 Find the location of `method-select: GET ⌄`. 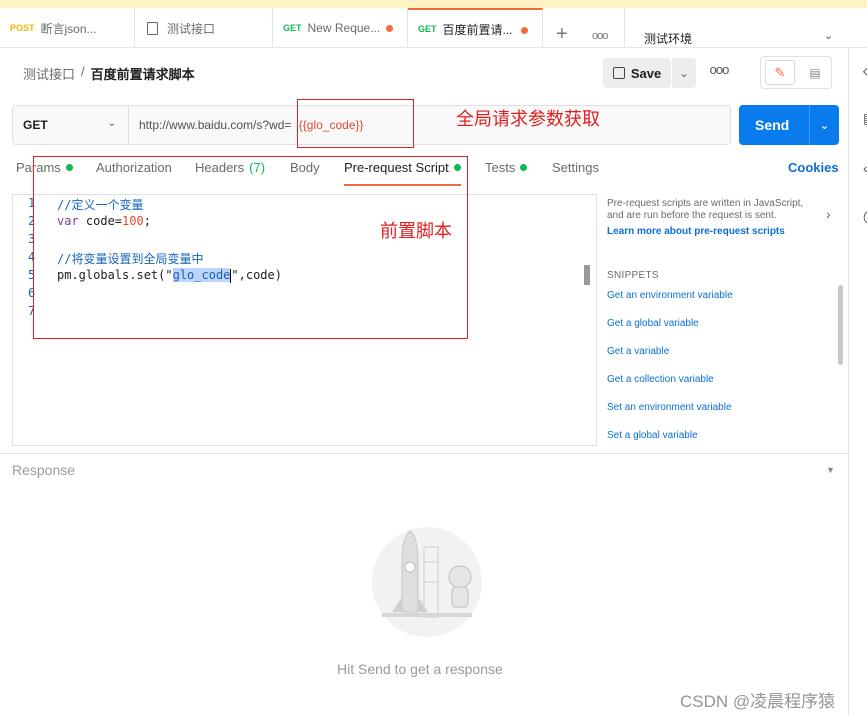

method-select: GET ⌄ is located at coordinates (71, 125).